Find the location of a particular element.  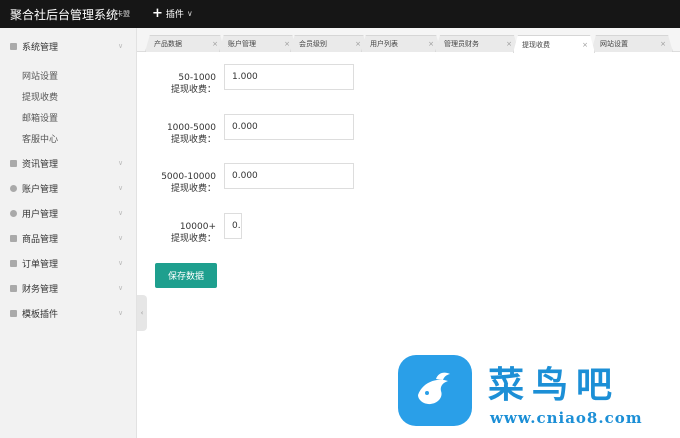

fee-row-3-range: 5000-10000 is located at coordinates (188, 177).